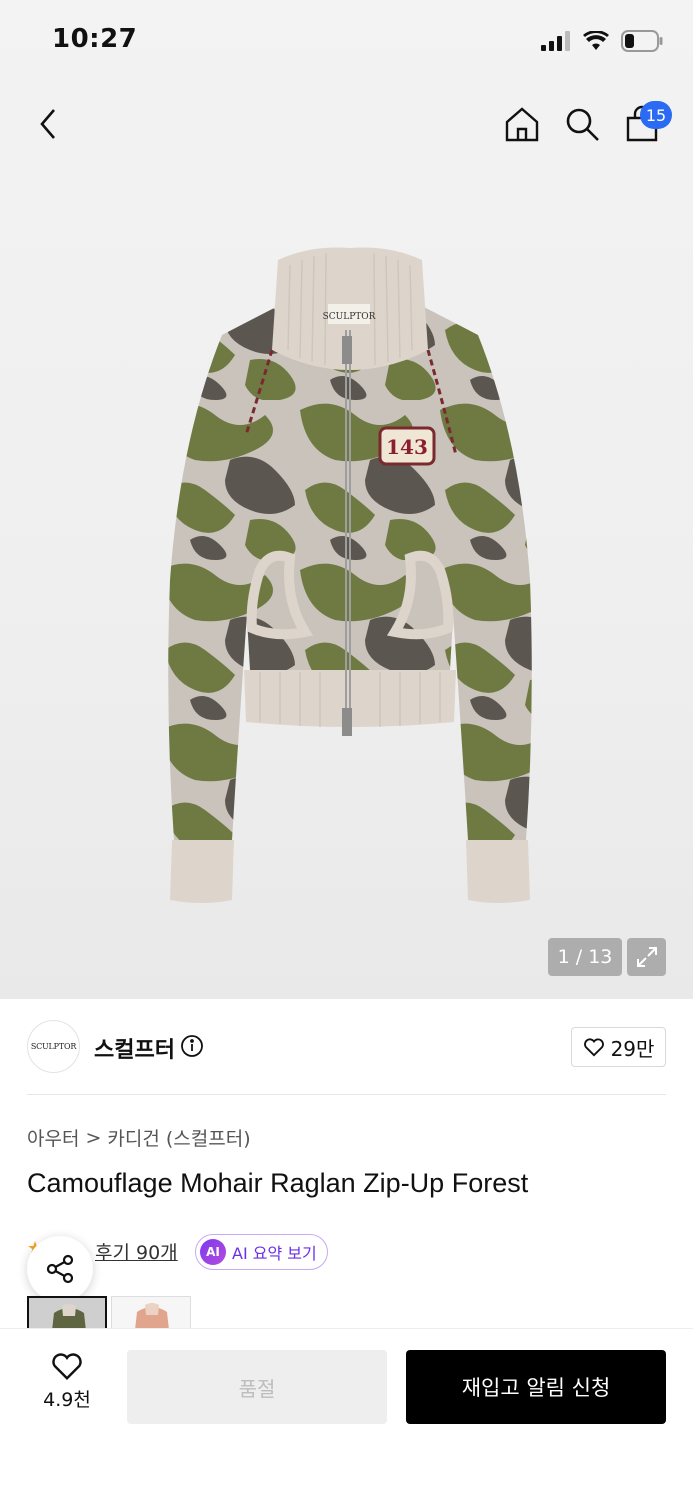  I want to click on home-icon, so click(522, 124).